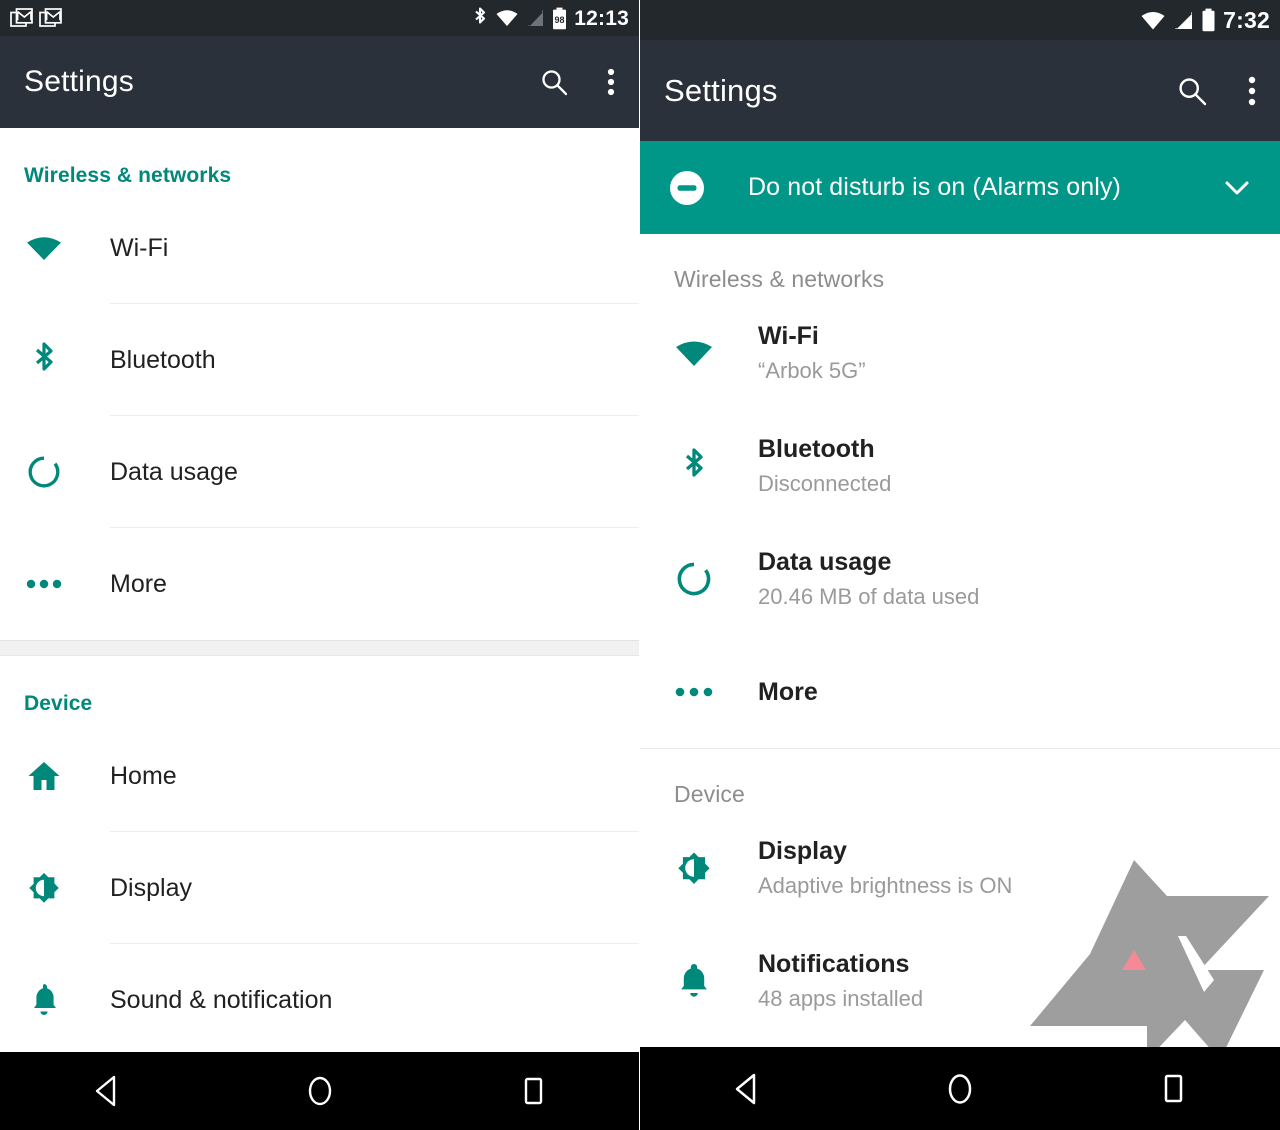 The image size is (1280, 1130). Describe the element at coordinates (1208, 20) in the screenshot. I see `battery-icon` at that location.